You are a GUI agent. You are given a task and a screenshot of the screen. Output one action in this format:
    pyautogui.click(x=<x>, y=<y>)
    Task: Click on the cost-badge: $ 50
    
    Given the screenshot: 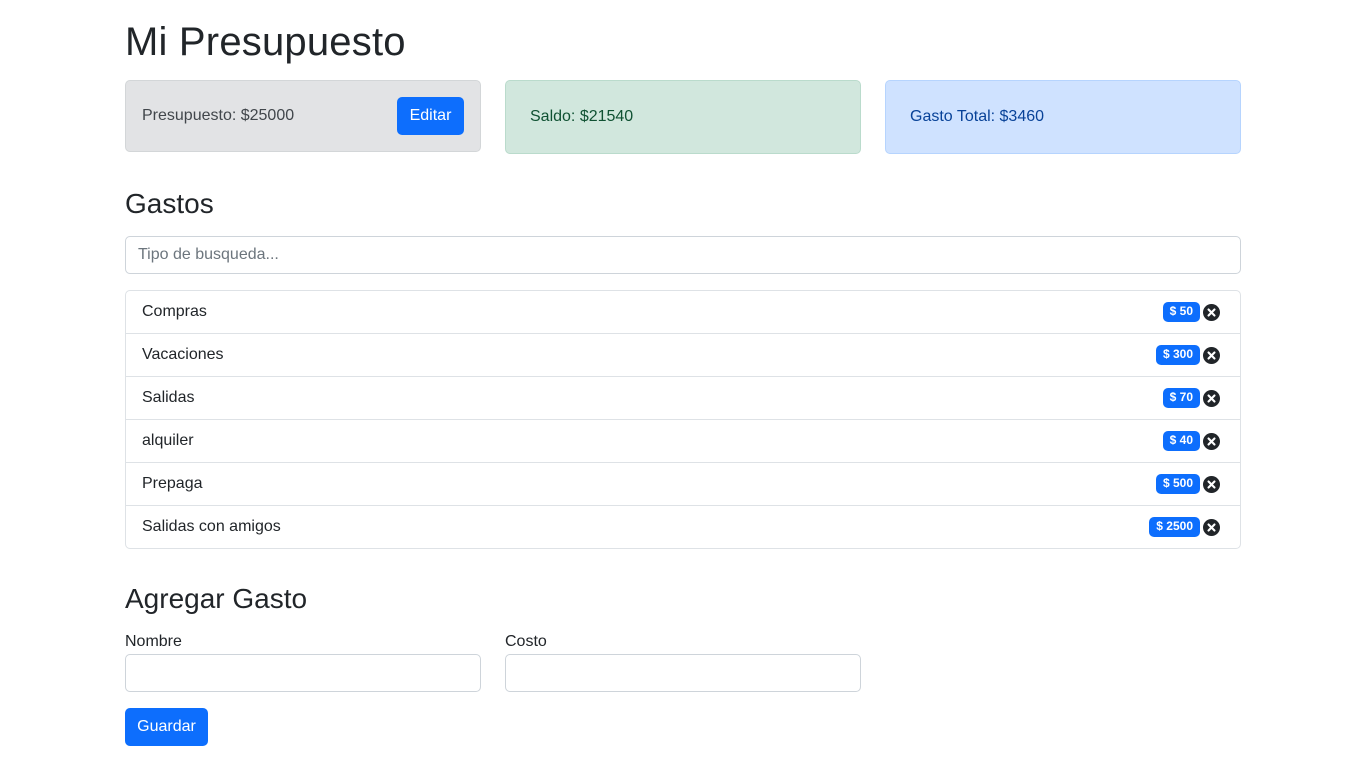 What is the action you would take?
    pyautogui.click(x=1181, y=312)
    